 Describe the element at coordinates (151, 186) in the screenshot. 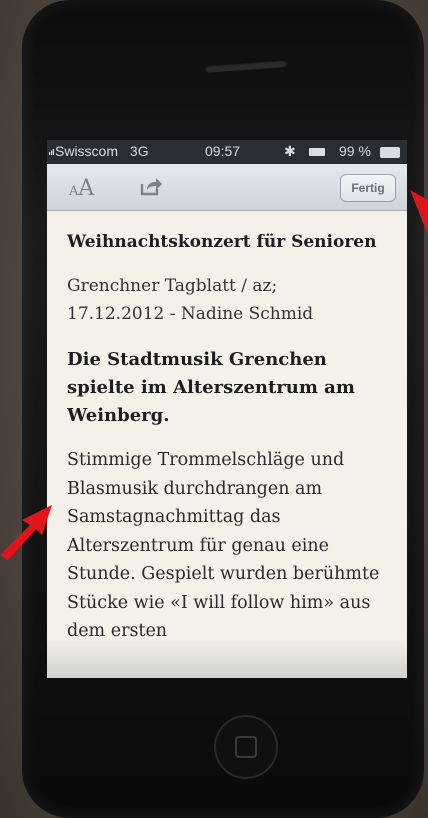

I see `share-icon` at that location.